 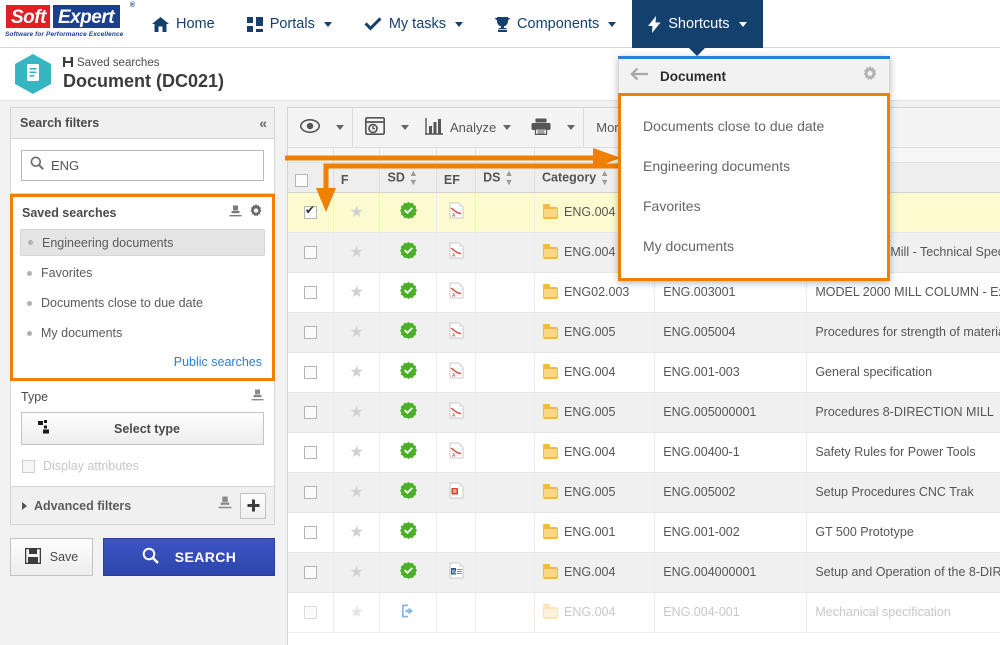 What do you see at coordinates (639, 76) in the screenshot?
I see `arrow-left-icon` at bounding box center [639, 76].